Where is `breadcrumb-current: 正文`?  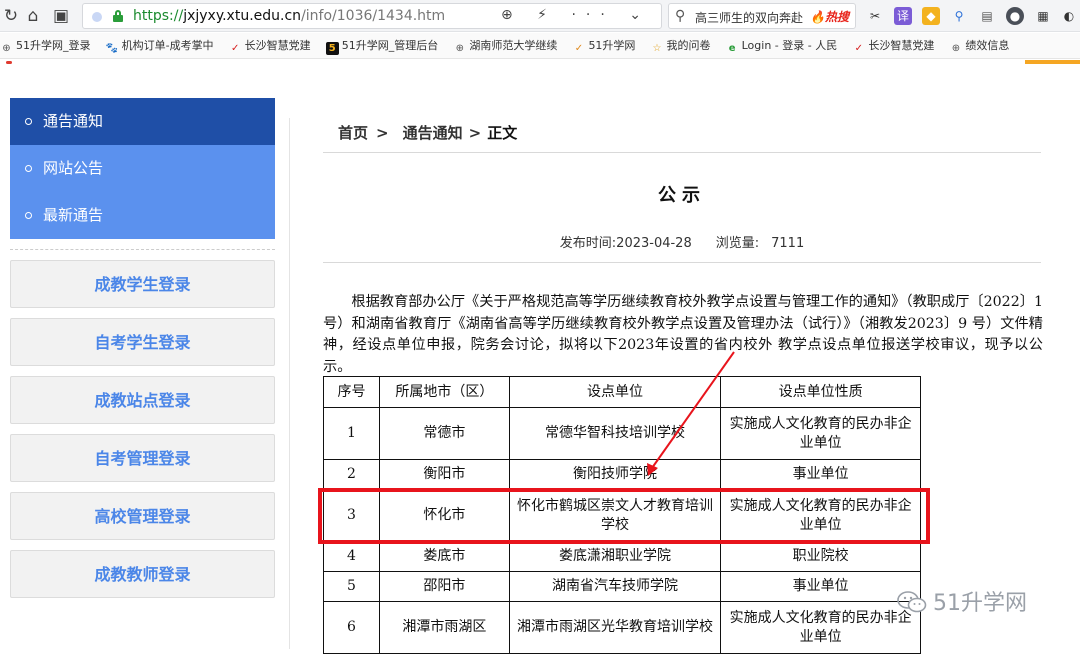
breadcrumb-current: 正文 is located at coordinates (502, 133).